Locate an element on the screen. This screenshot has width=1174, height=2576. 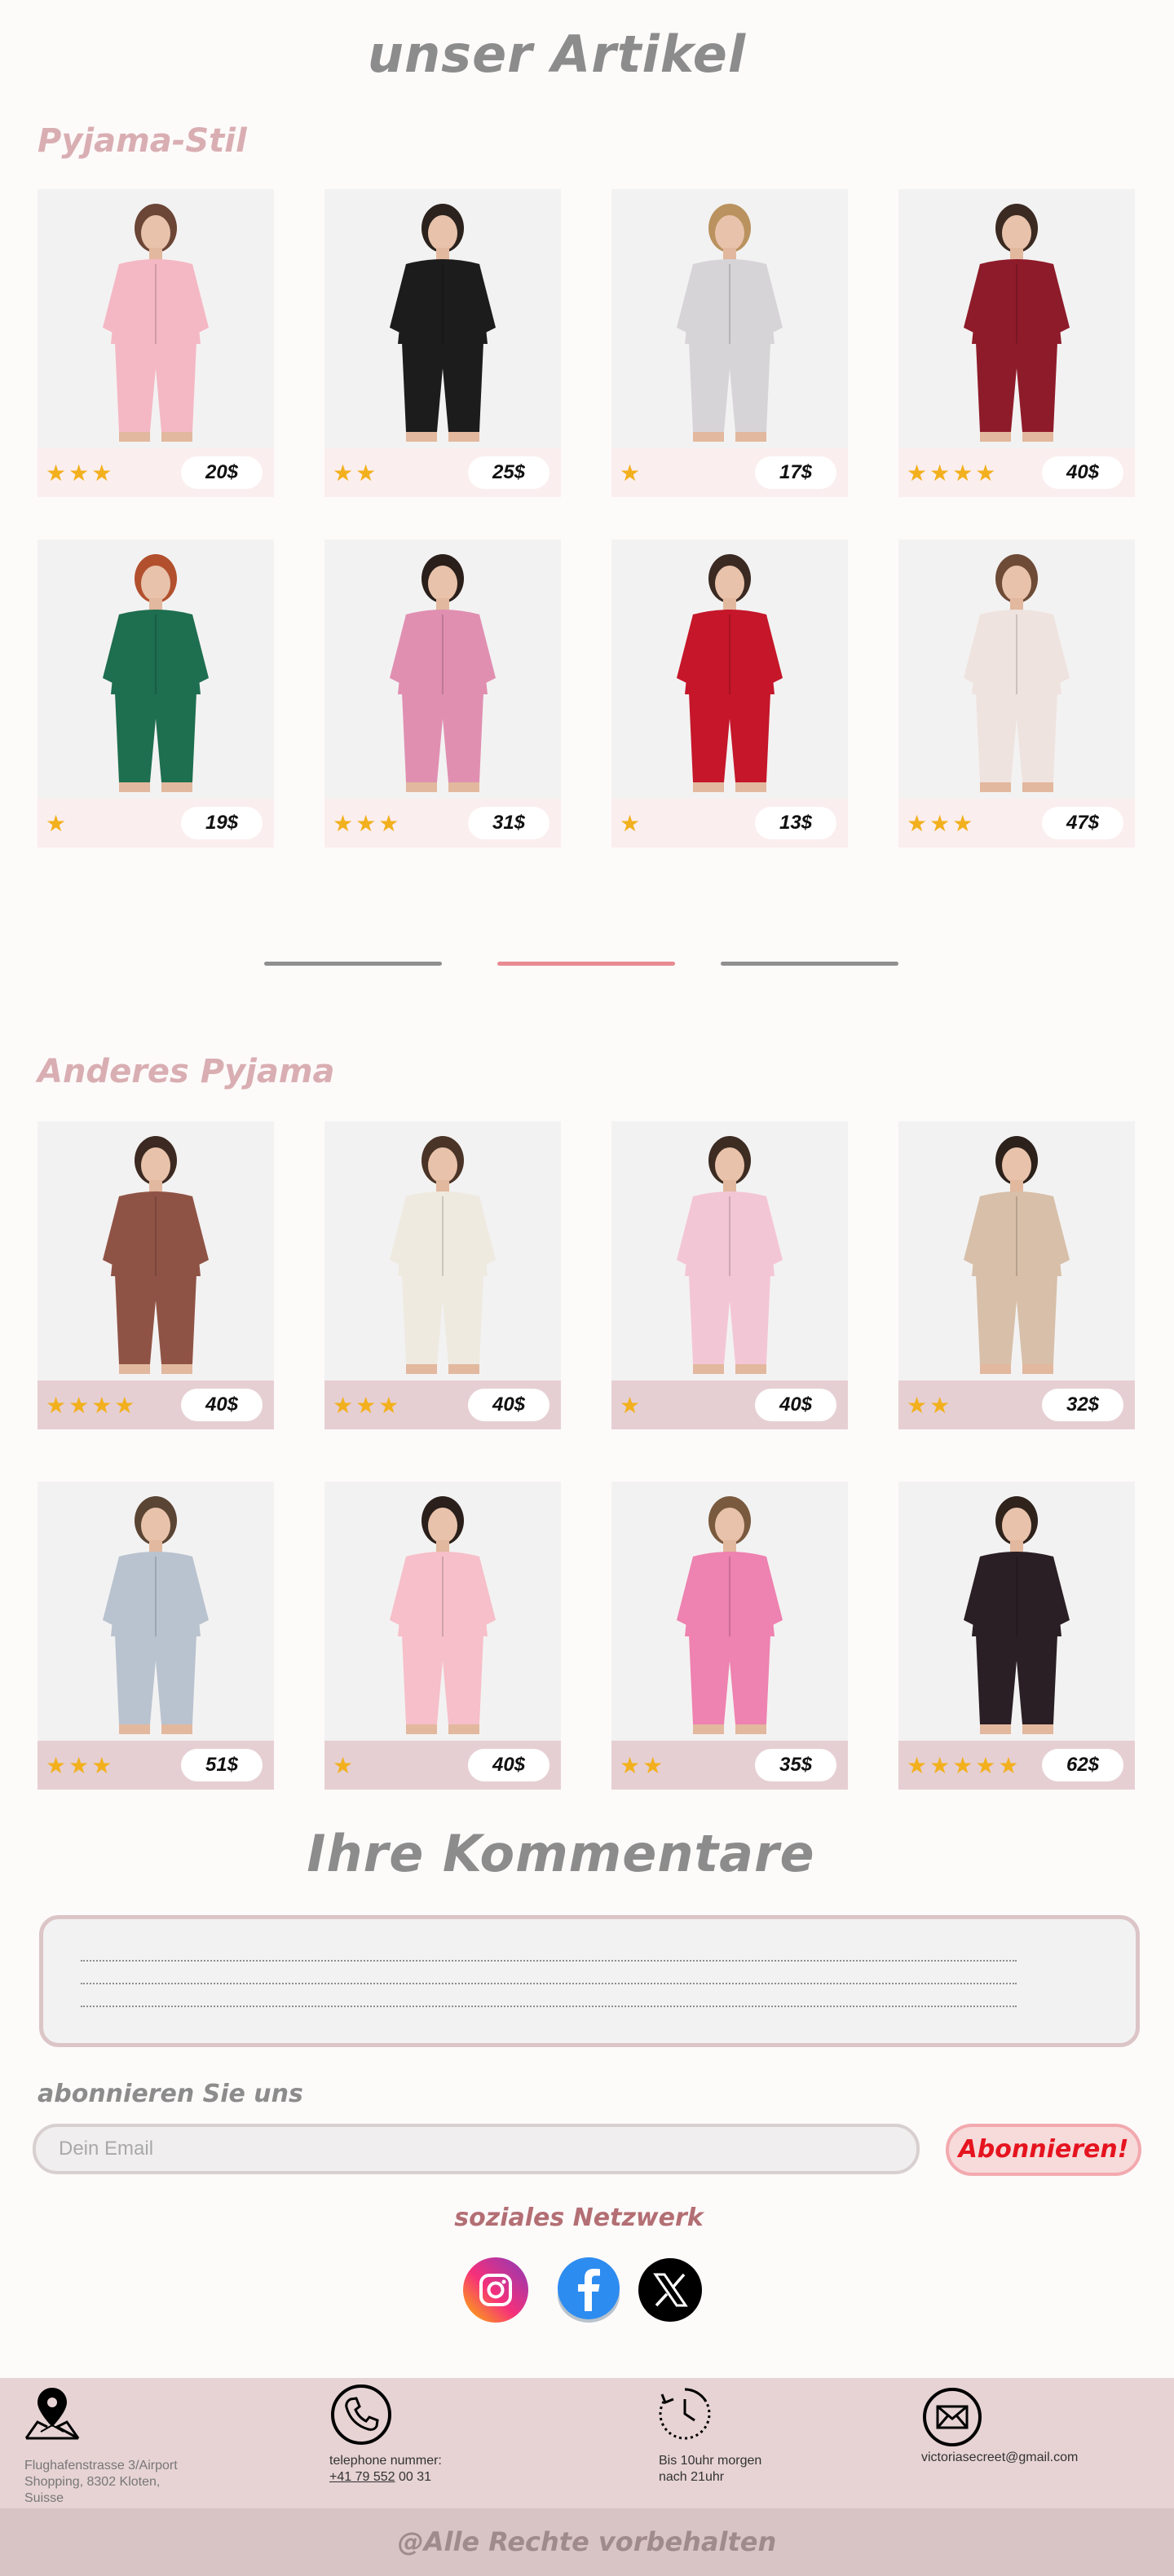
address-line: Suisse is located at coordinates (44, 2498).